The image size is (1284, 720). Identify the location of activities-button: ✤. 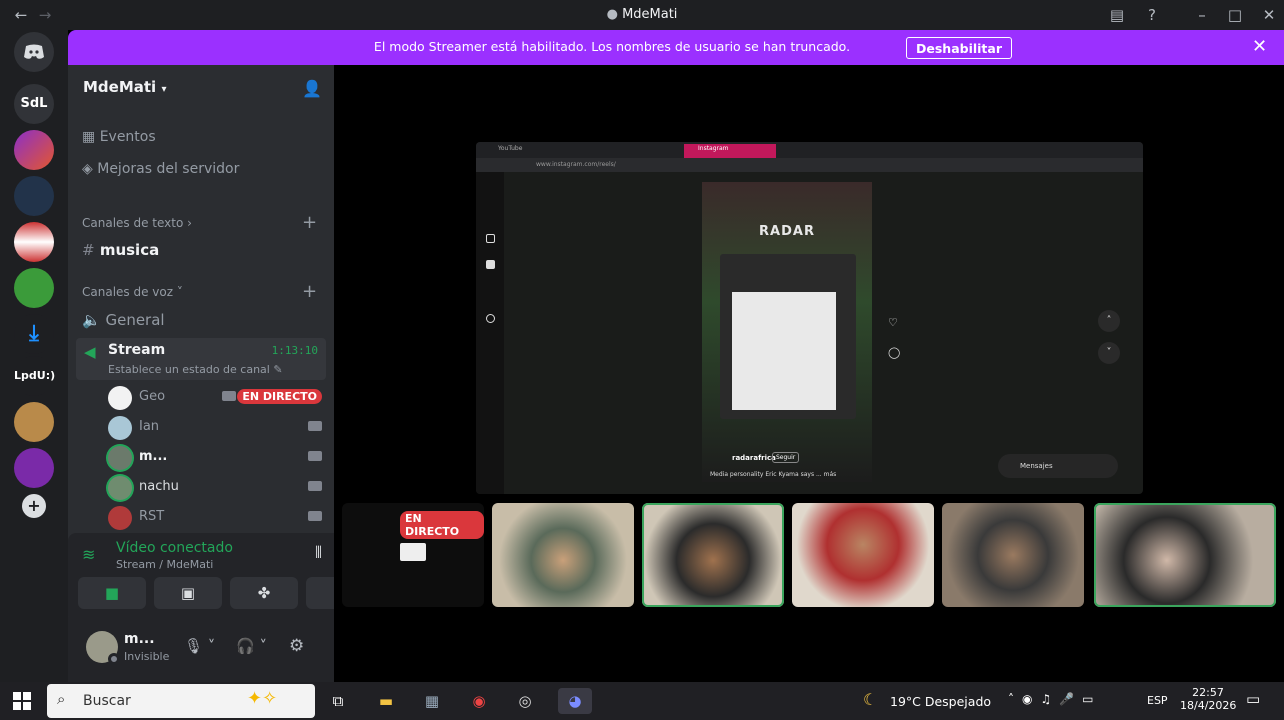
(264, 593).